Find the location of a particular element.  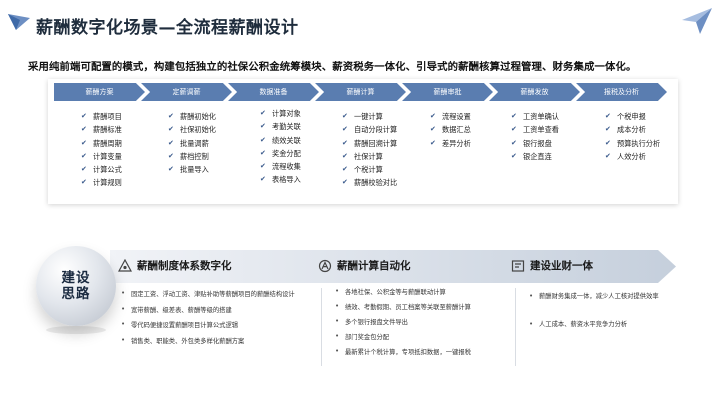

title-bar: 薪酬数字化场景—全流程薪酬设计 is located at coordinates (360, 26).